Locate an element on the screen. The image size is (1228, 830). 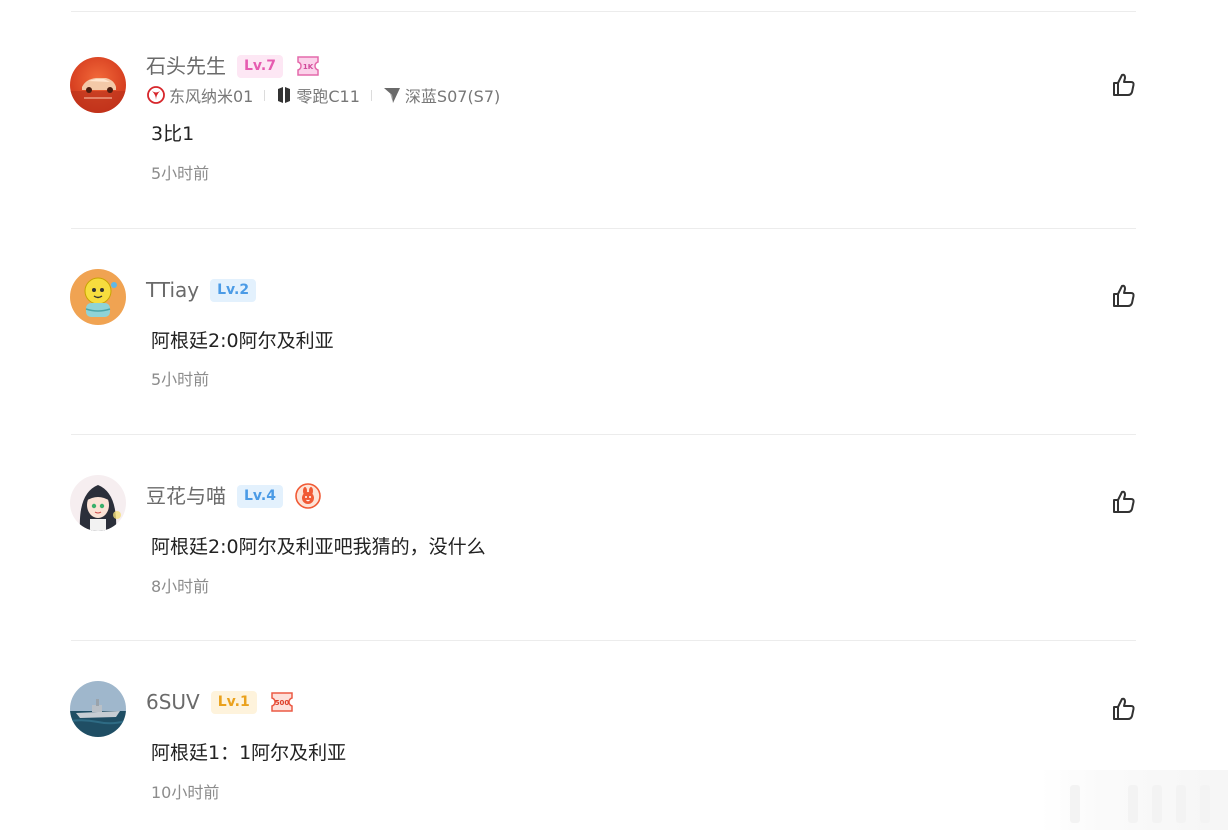
name-row: TTiay Lv.2 is located at coordinates (201, 290).